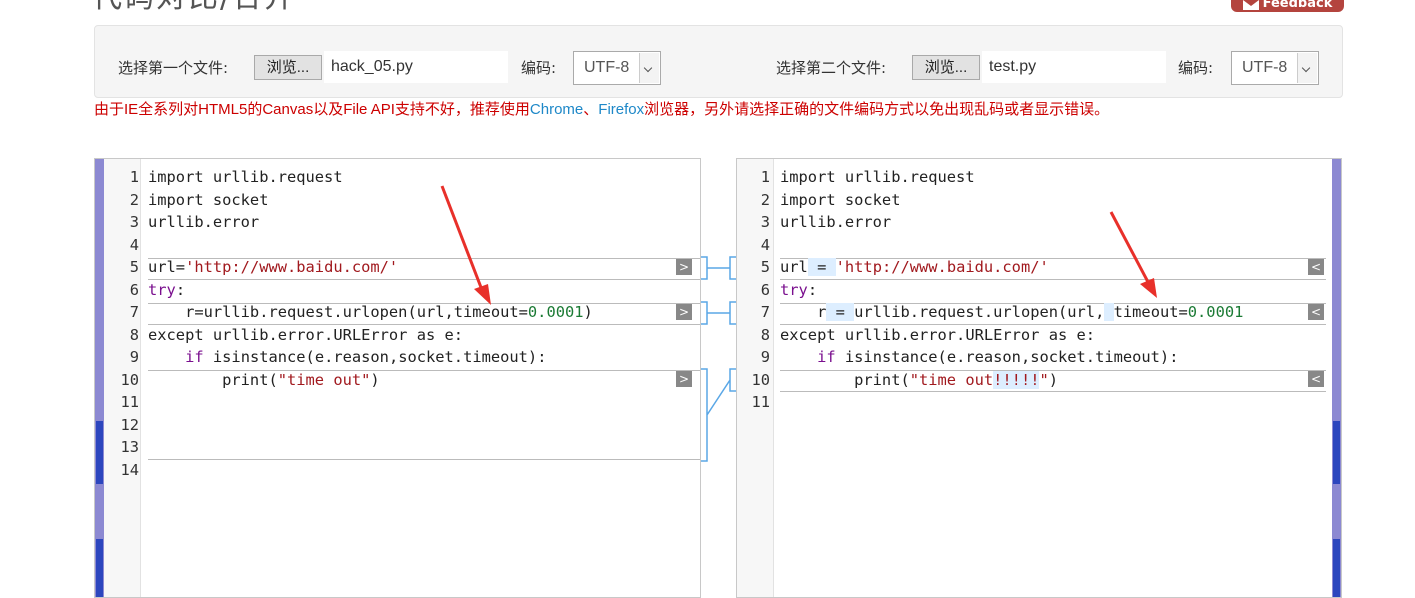  I want to click on file1-encoding-value: UTF-8, so click(607, 67).